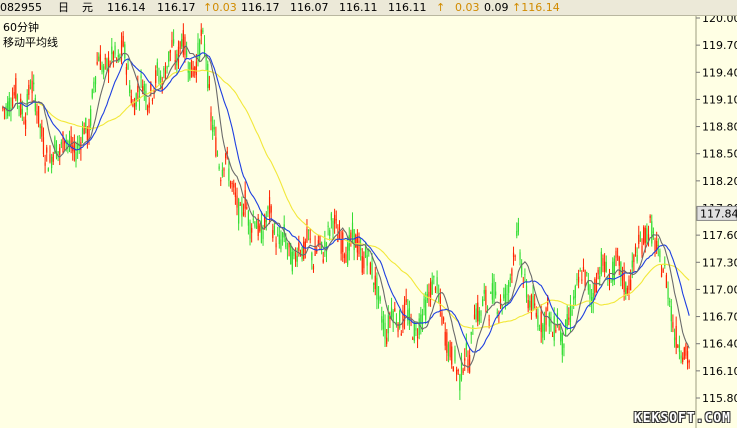 The image size is (737, 428). What do you see at coordinates (63, 7) in the screenshot?
I see `period-unit-label: 日` at bounding box center [63, 7].